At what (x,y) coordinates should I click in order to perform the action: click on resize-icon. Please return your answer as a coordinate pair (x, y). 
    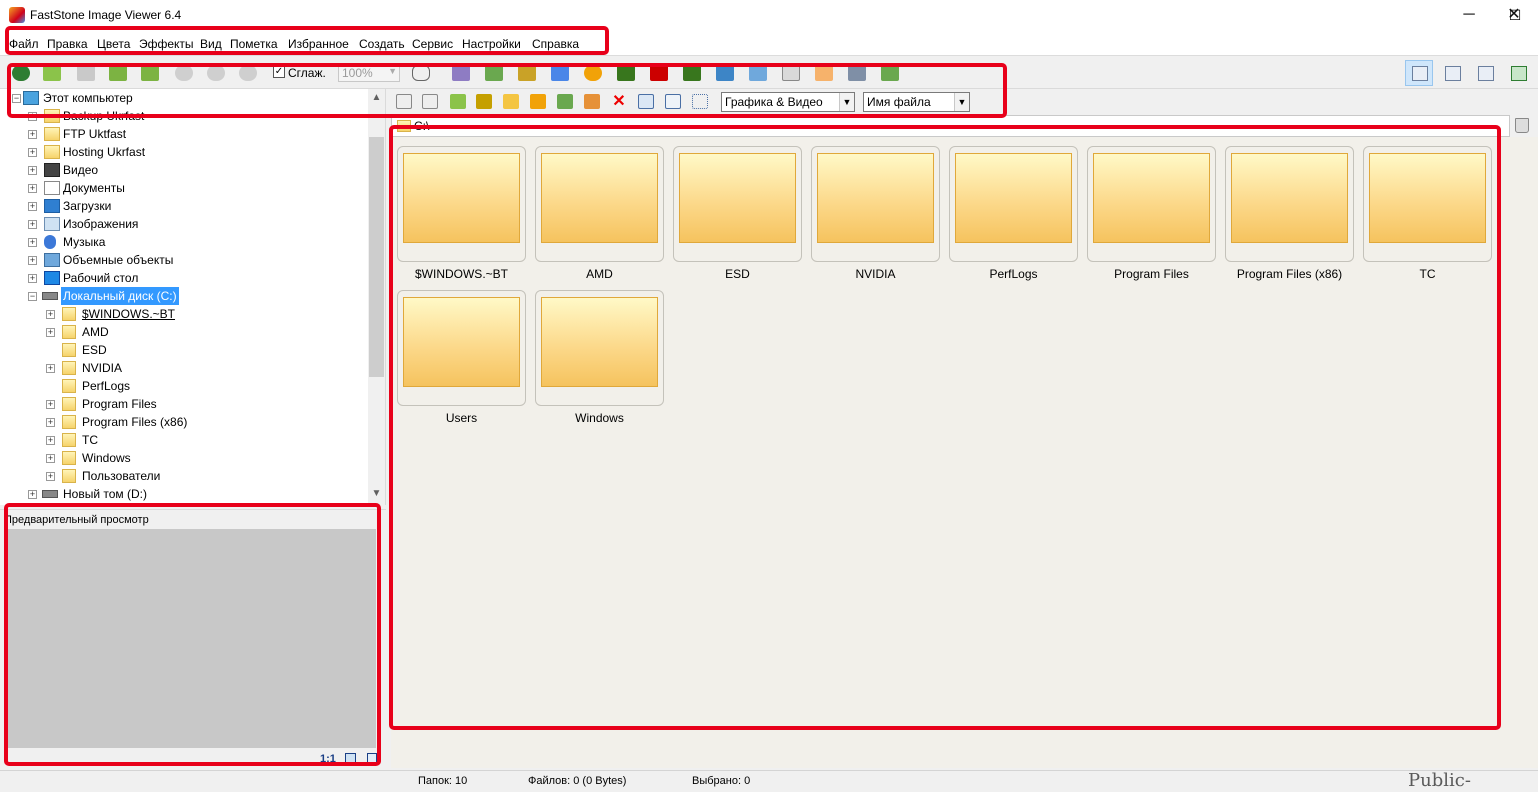
    Looking at the image, I should click on (494, 73).